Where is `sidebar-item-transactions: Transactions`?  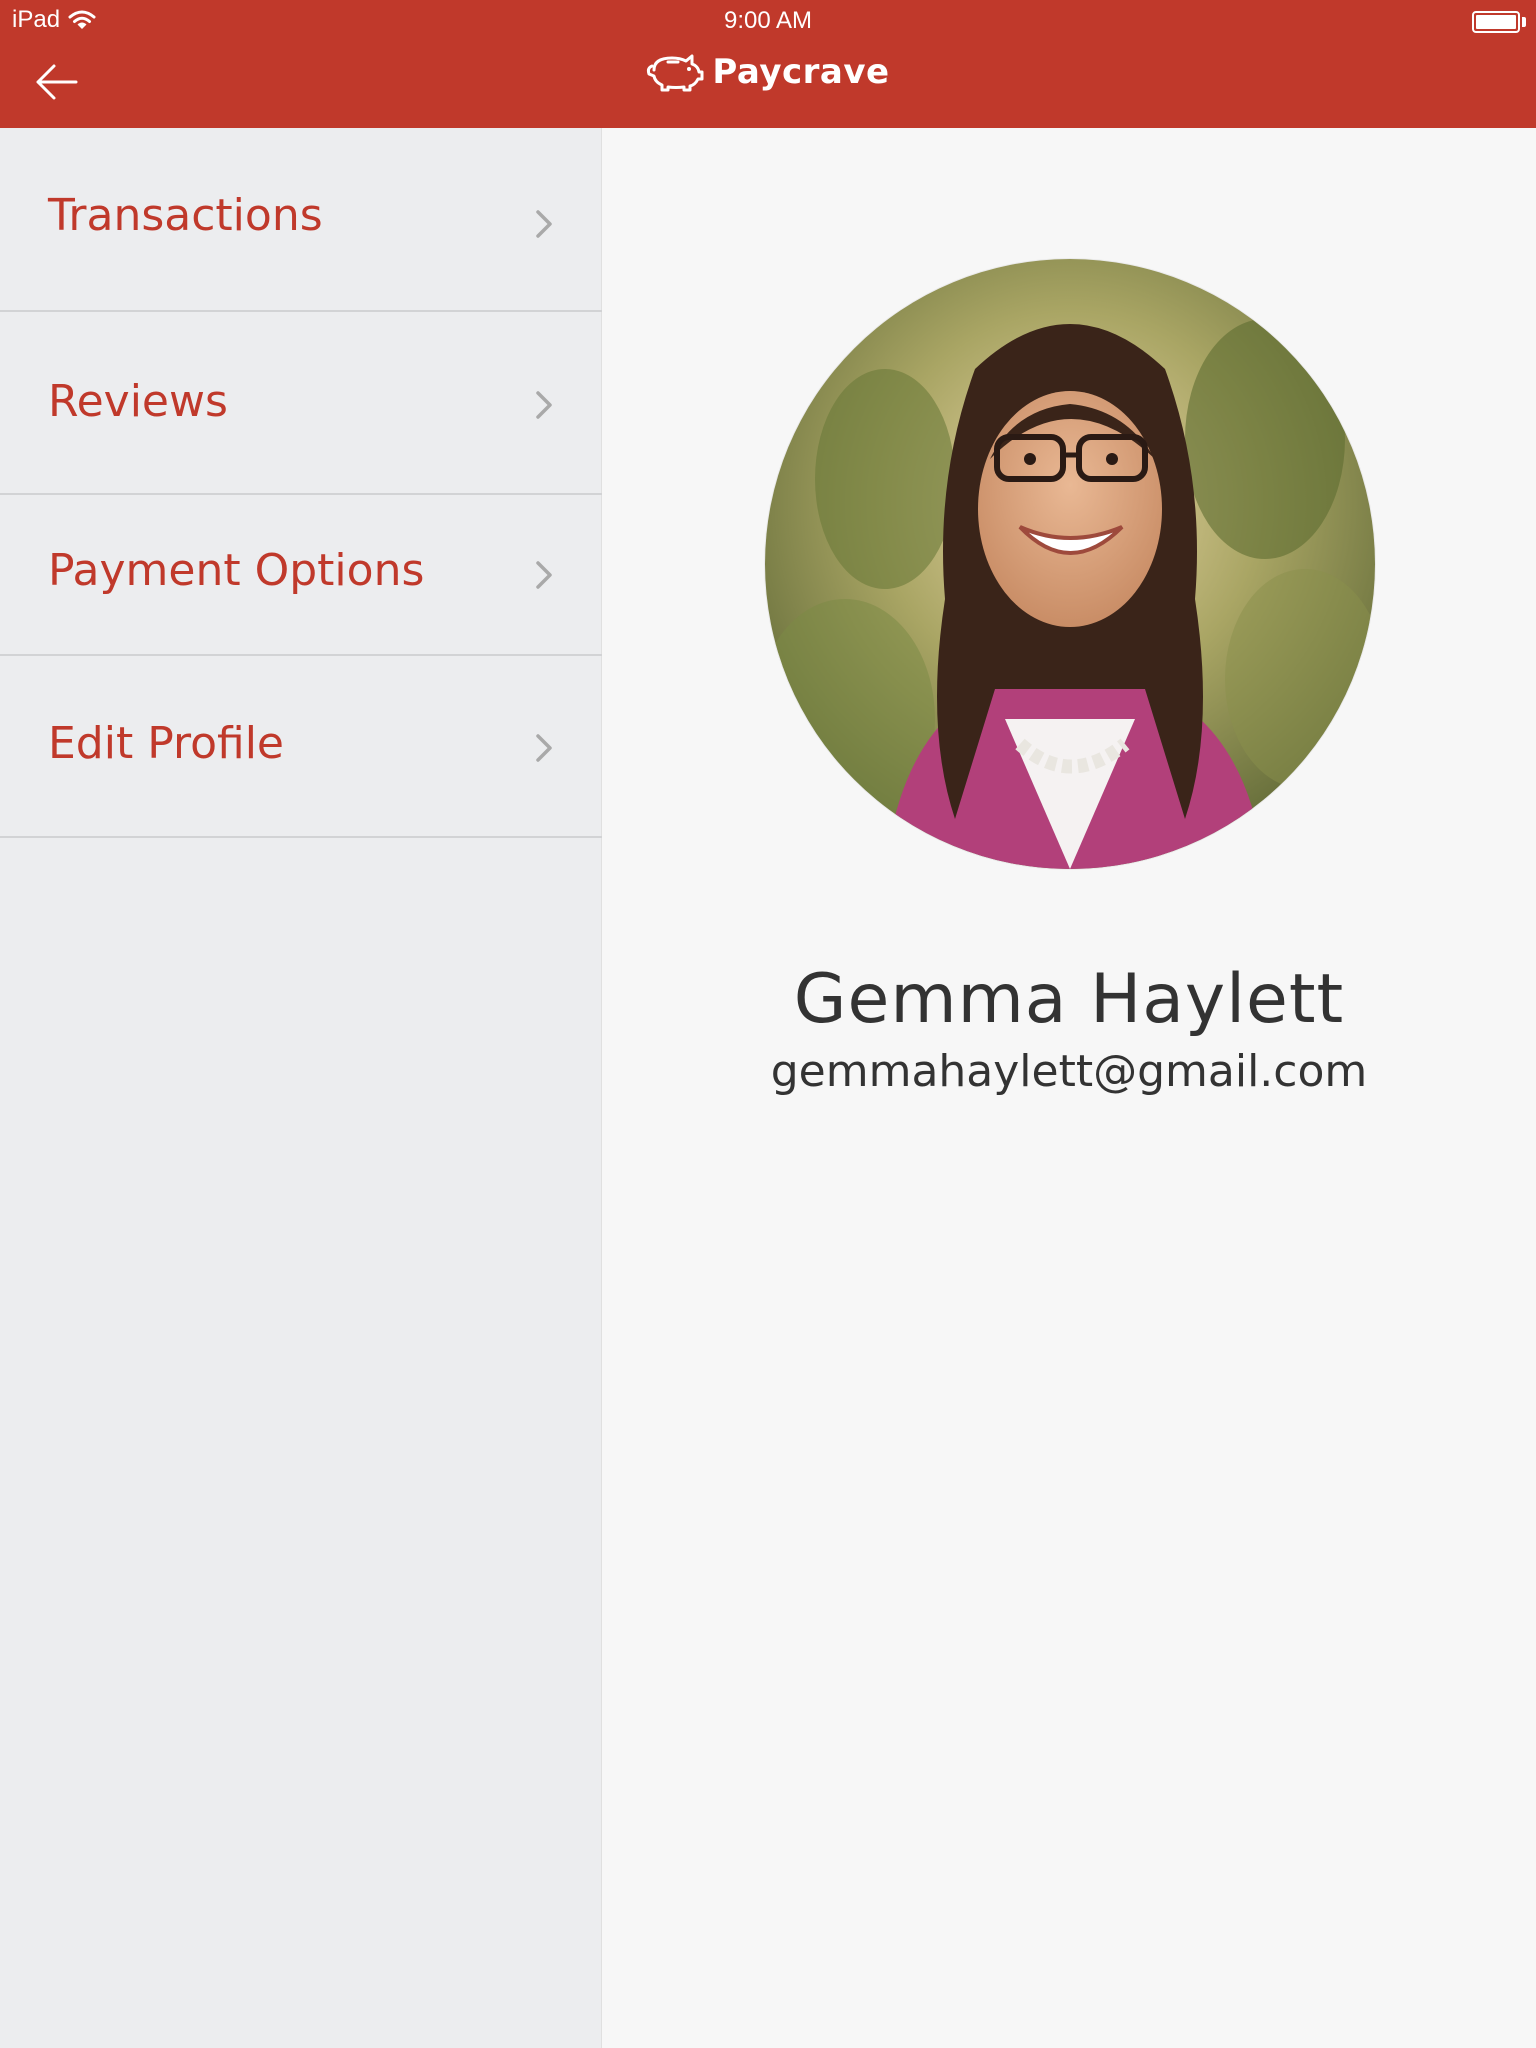 sidebar-item-transactions: Transactions is located at coordinates (301, 220).